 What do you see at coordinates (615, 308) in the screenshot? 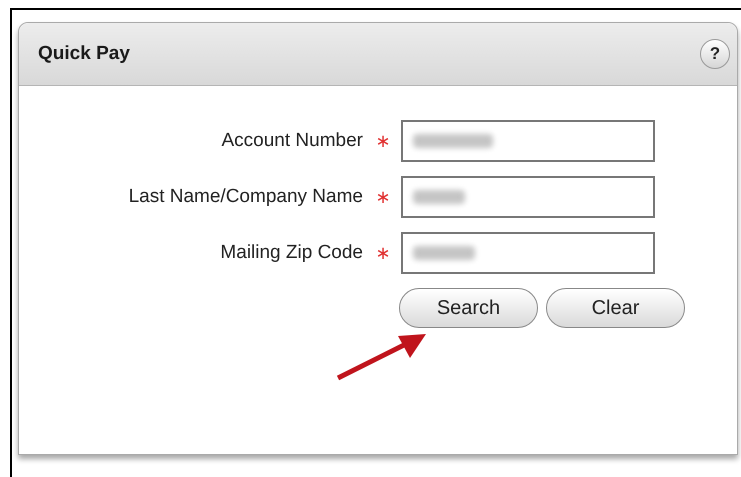
I see `form-button: Clear` at bounding box center [615, 308].